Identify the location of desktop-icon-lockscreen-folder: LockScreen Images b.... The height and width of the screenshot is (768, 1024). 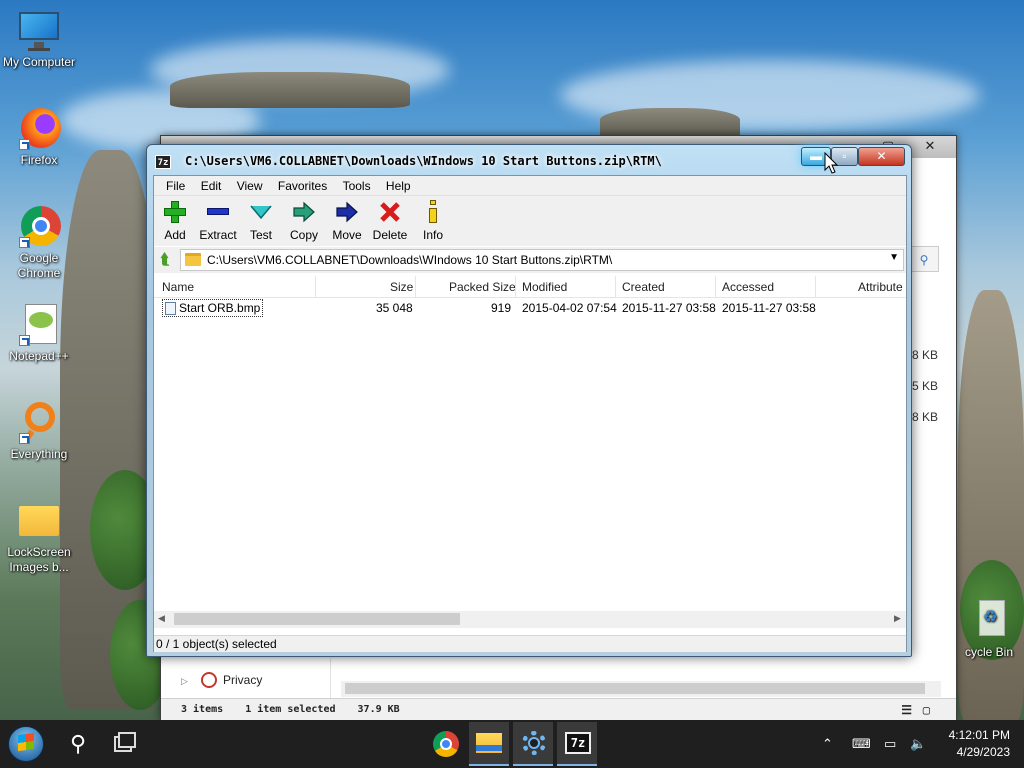
(39, 536).